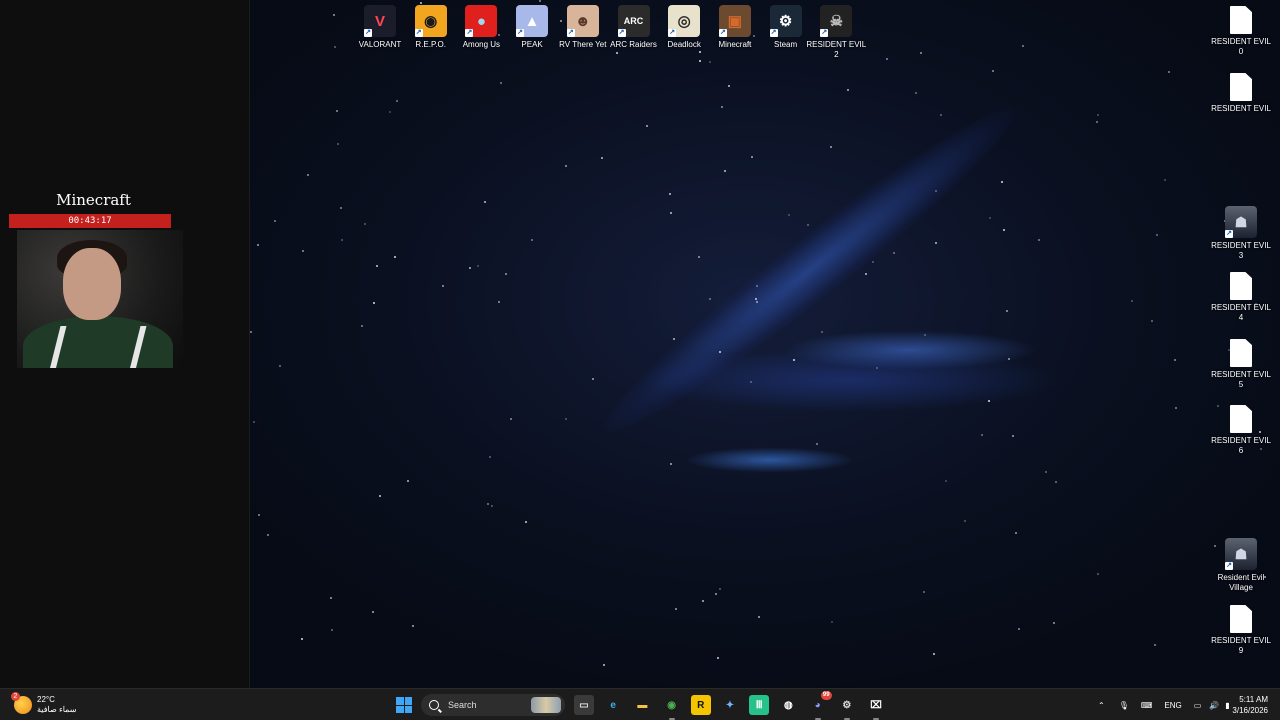 The image size is (1280, 720). Describe the element at coordinates (1241, 108) in the screenshot. I see `desktop-icon-label: RESIDENT EVIL` at that location.